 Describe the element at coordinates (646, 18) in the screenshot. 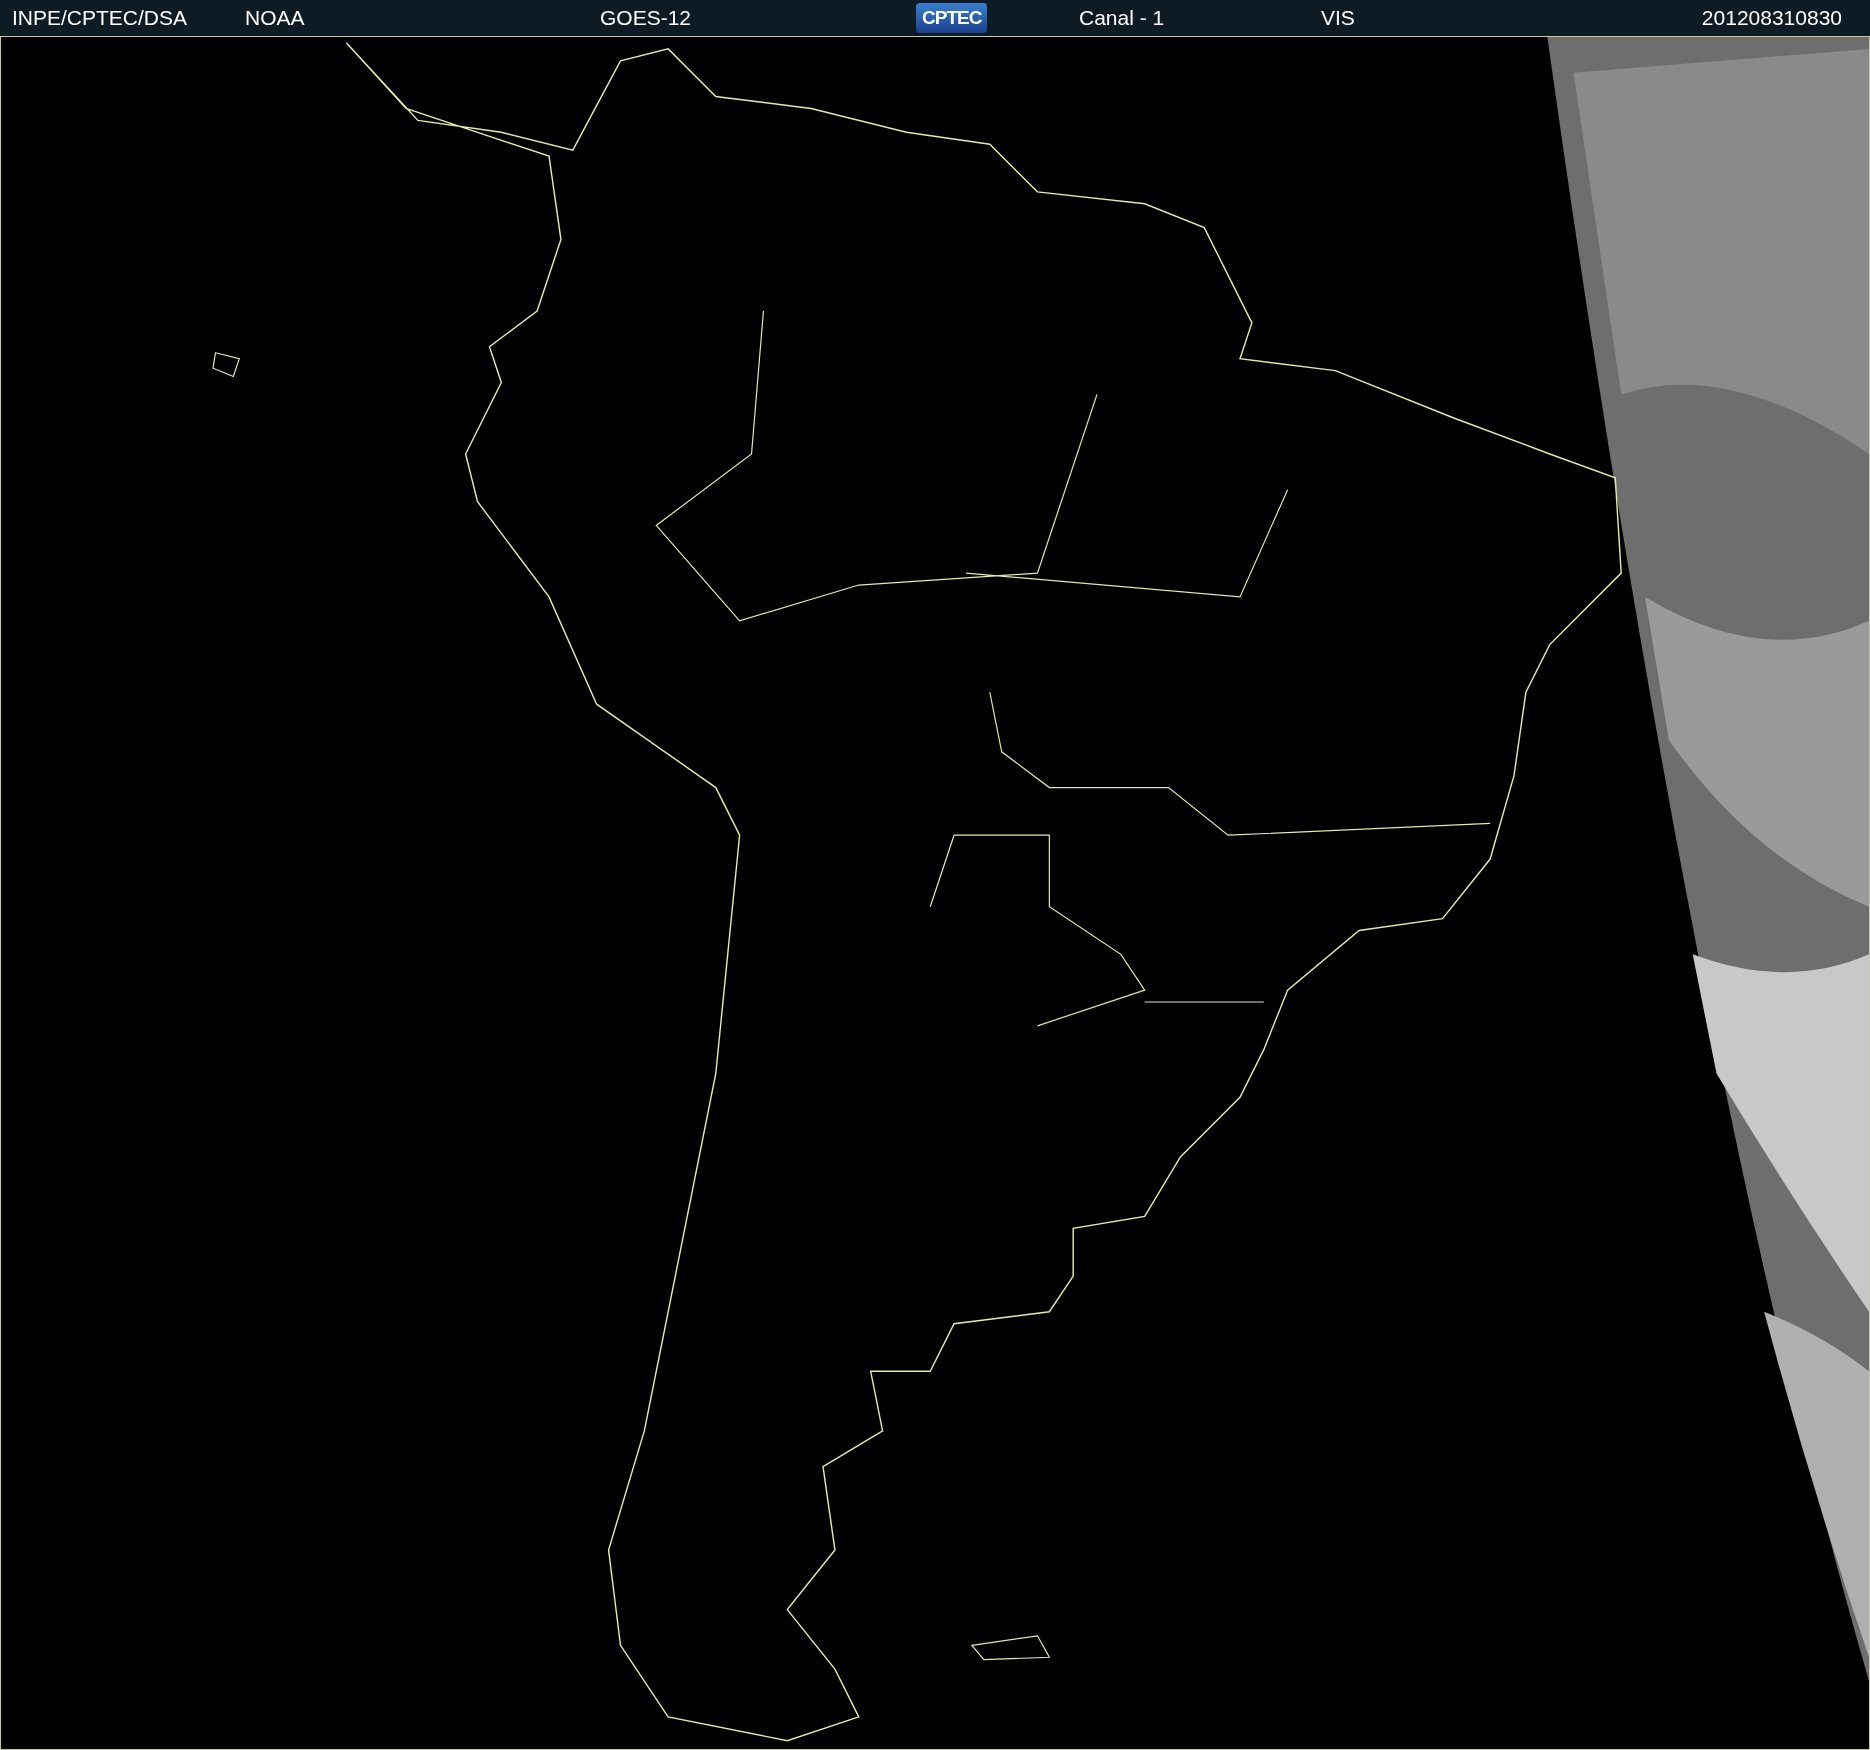

I see `header-label: GOES-12` at that location.